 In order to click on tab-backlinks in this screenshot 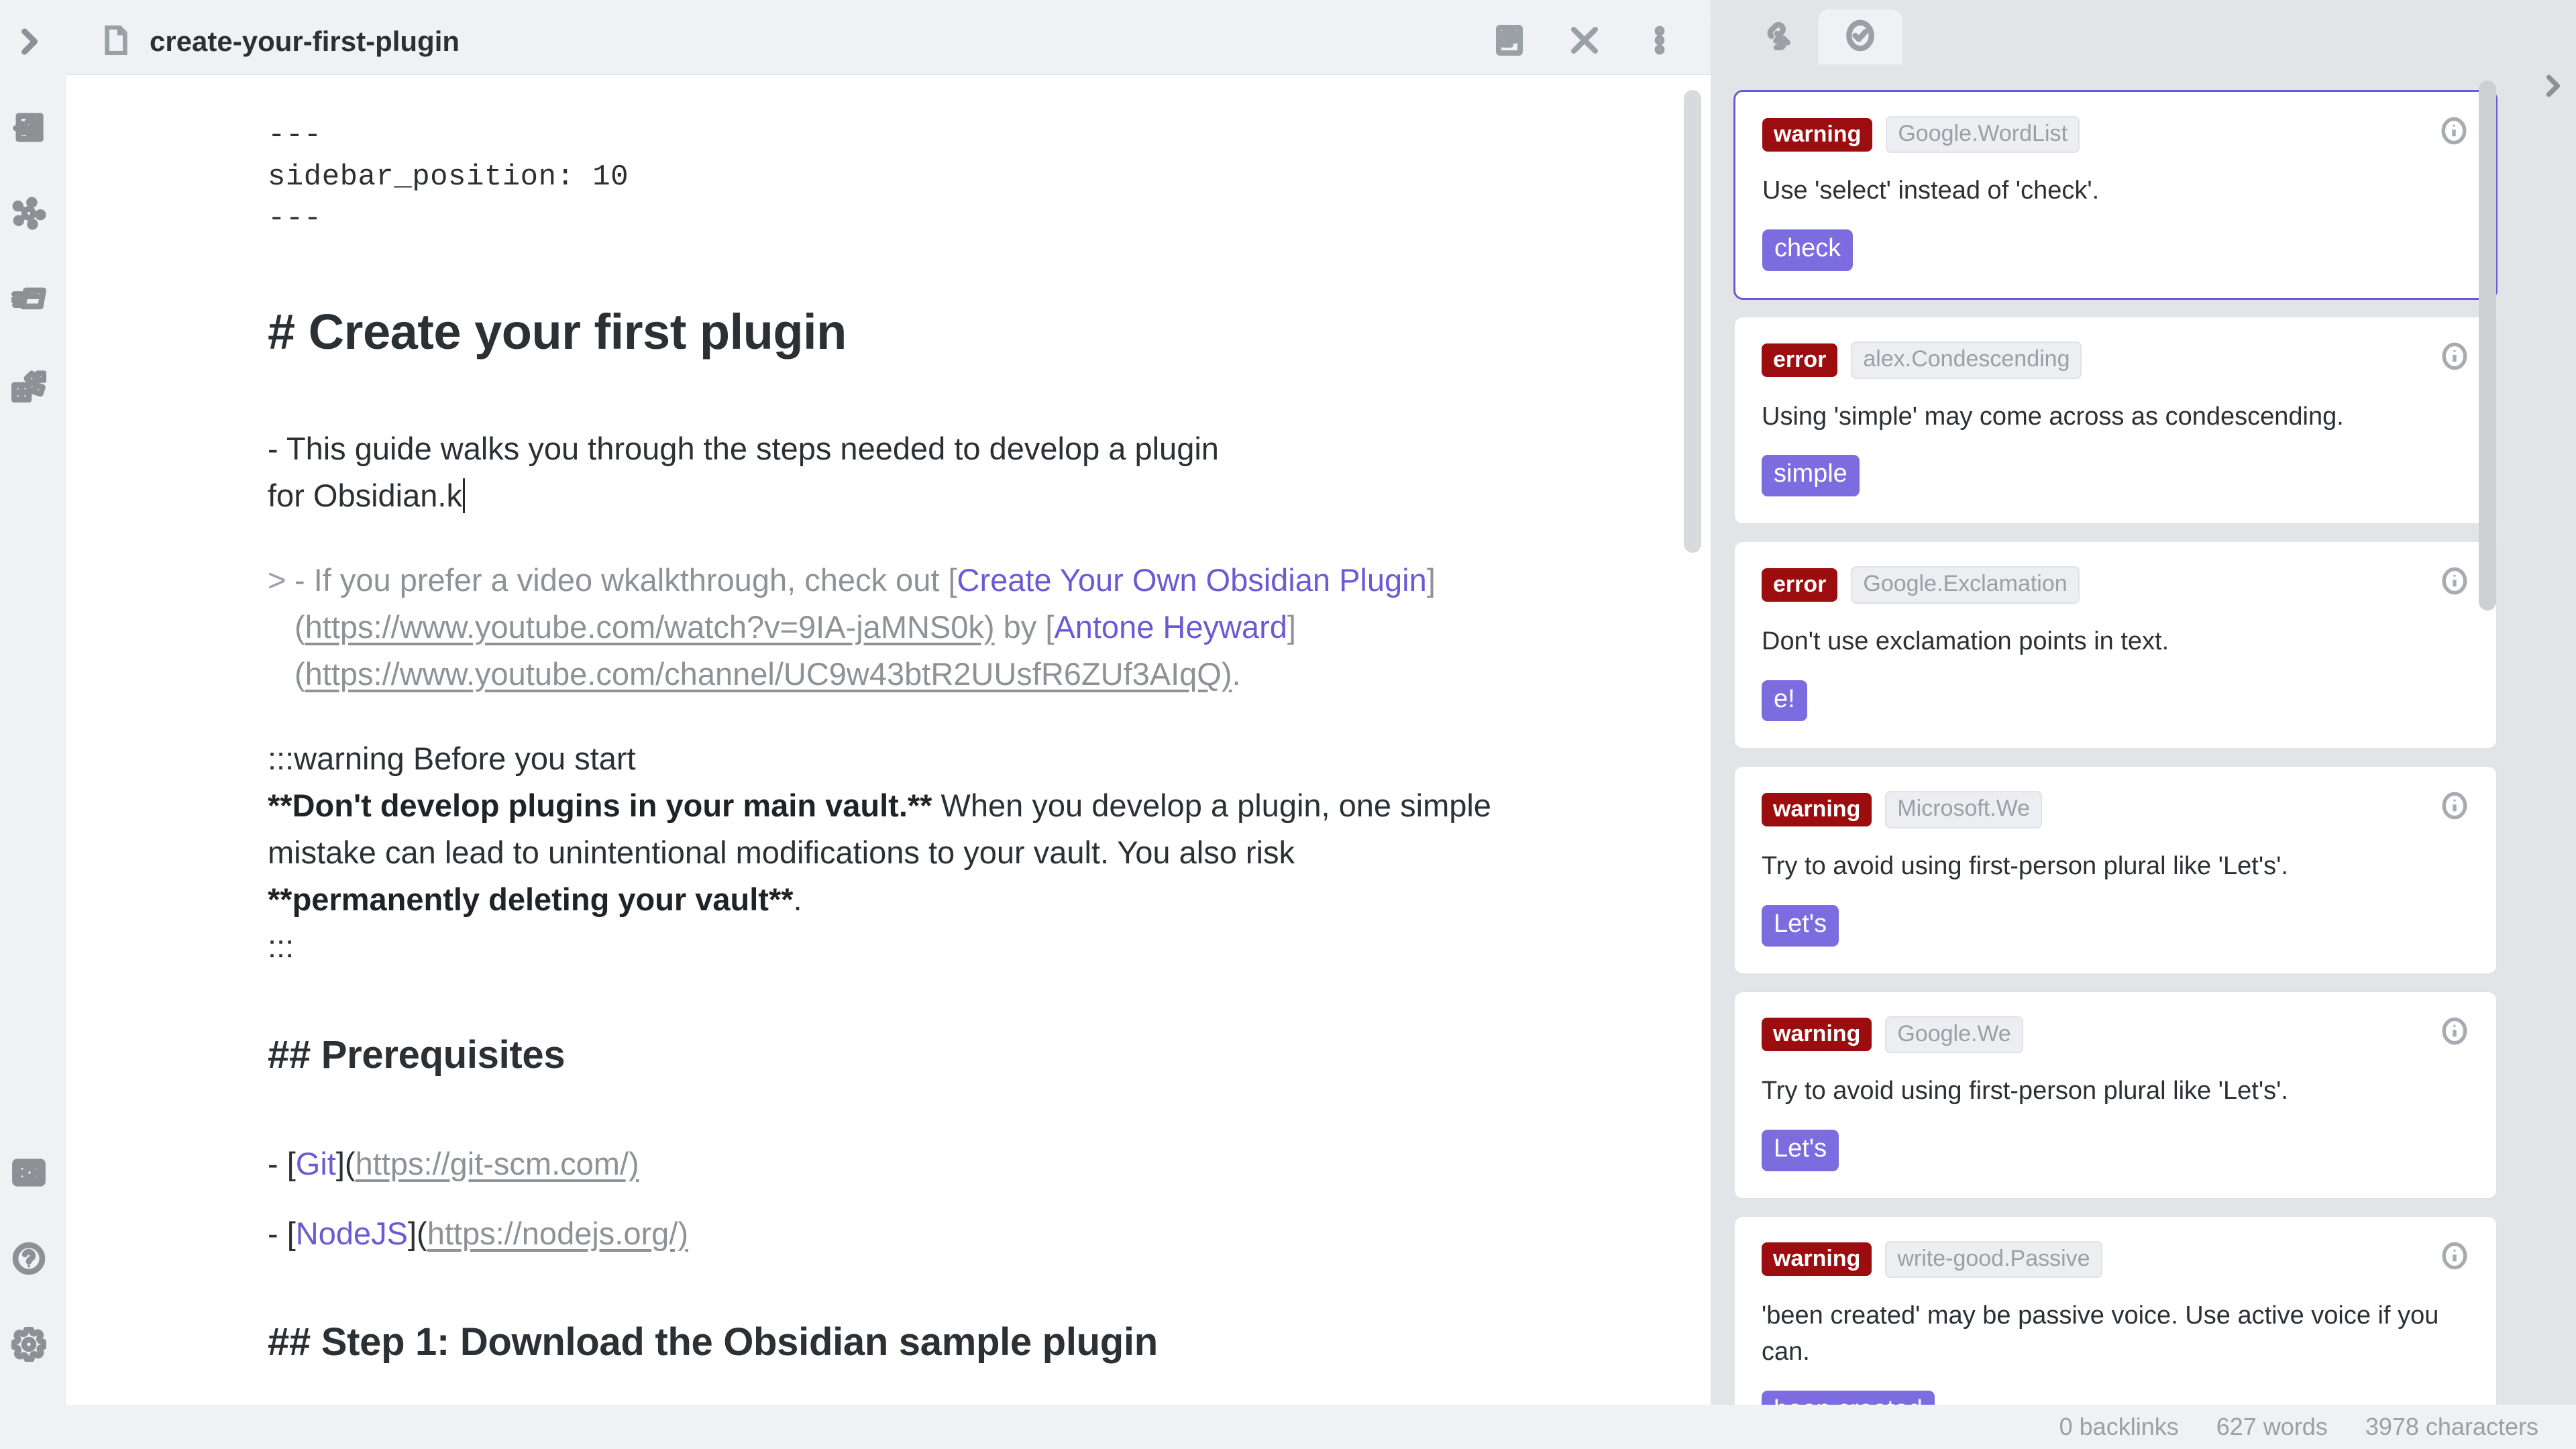, I will do `click(1775, 36)`.